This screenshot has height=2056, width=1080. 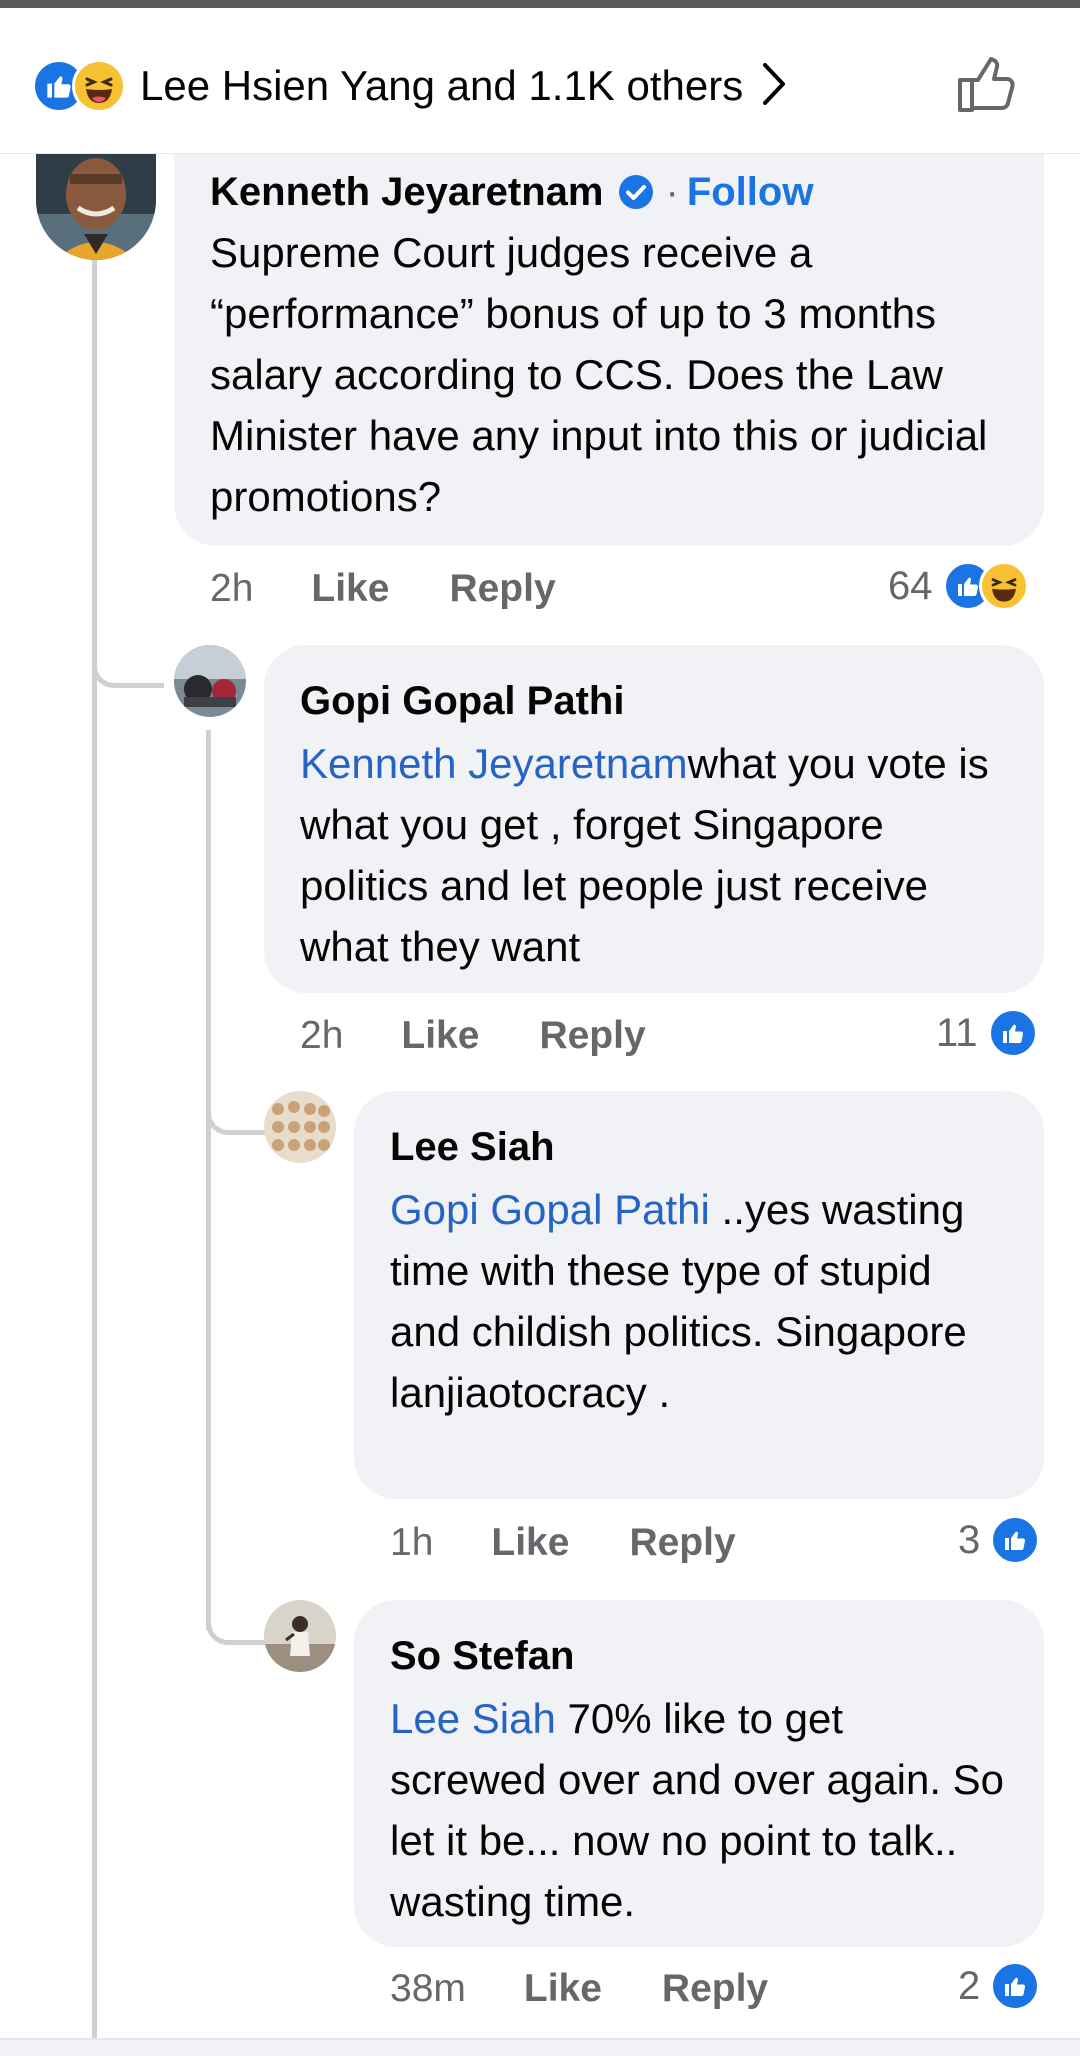 I want to click on like-post-button, so click(x=988, y=86).